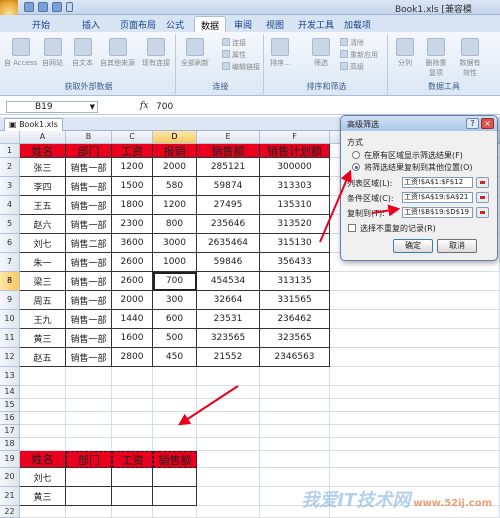  I want to click on help-icon: ?, so click(472, 123).